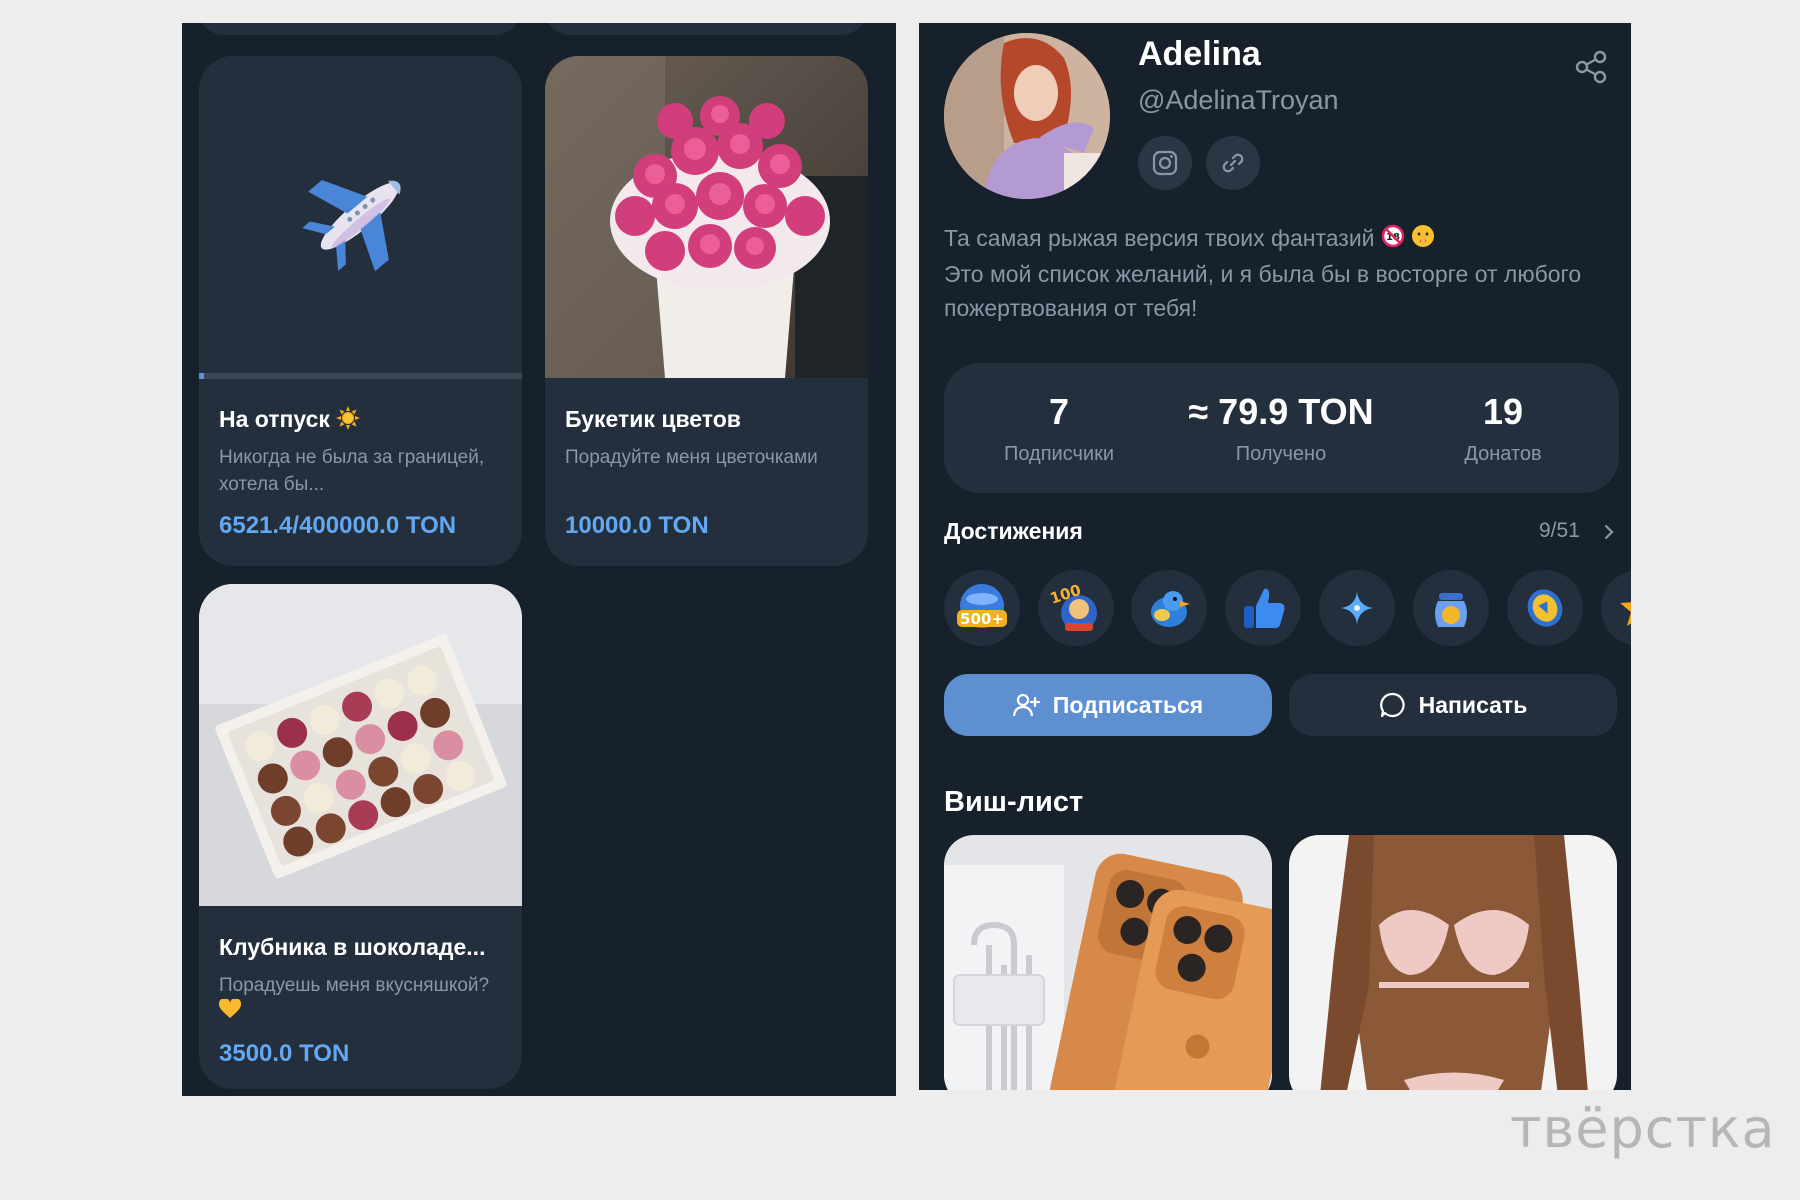 The image size is (1800, 1200). Describe the element at coordinates (1503, 411) in the screenshot. I see `stat-value: 19` at that location.